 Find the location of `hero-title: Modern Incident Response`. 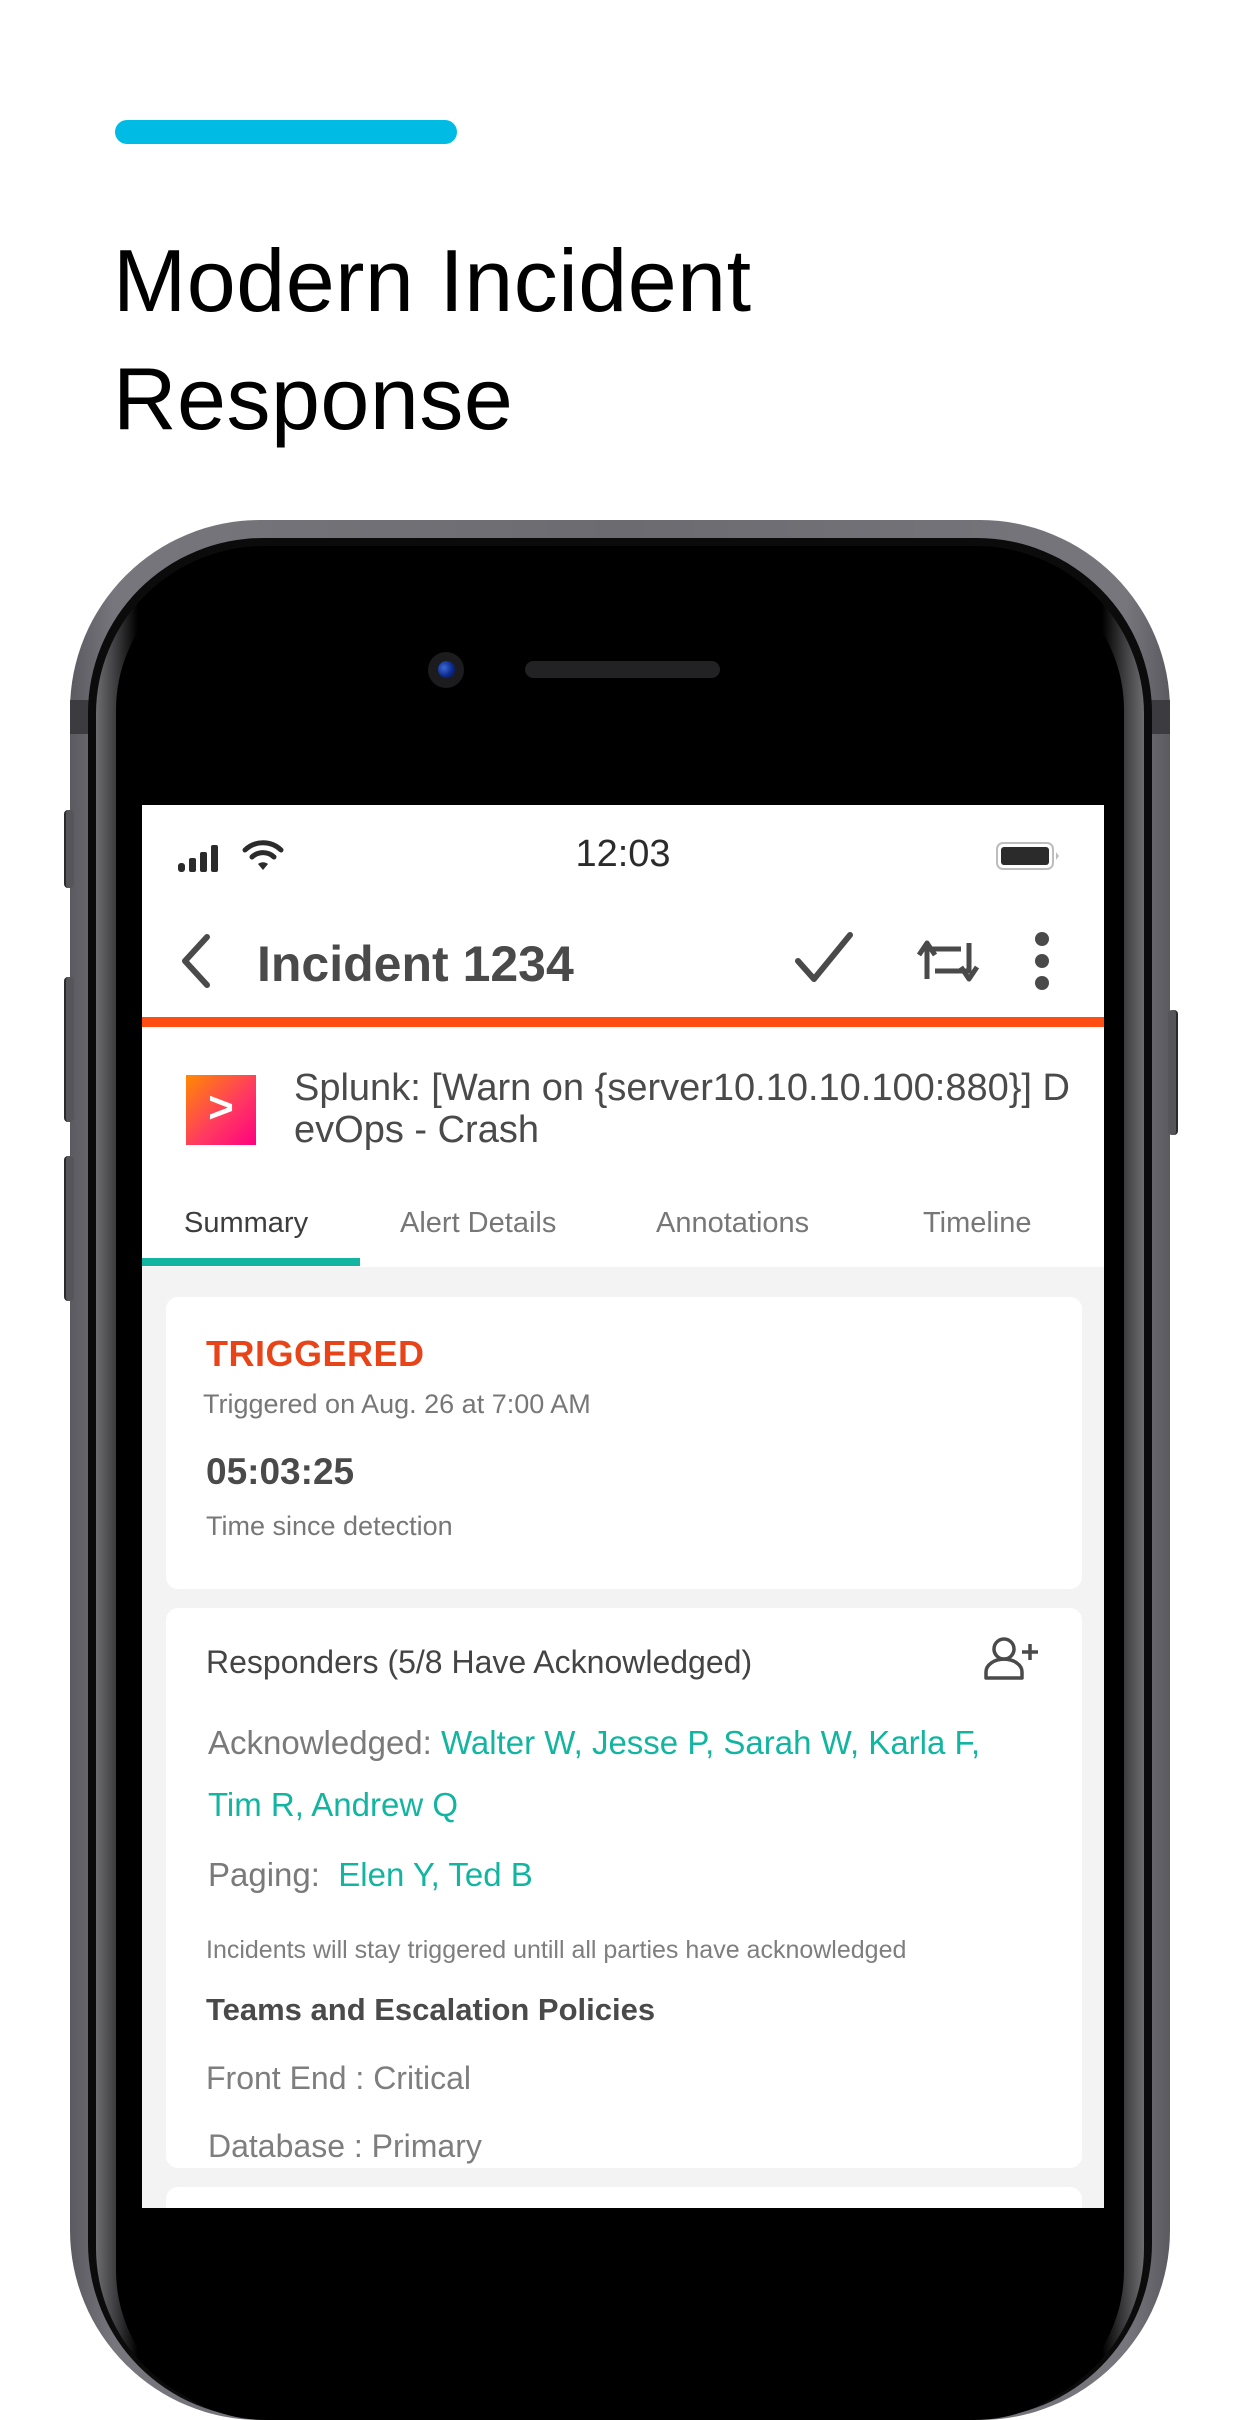

hero-title: Modern Incident Response is located at coordinates (563, 340).